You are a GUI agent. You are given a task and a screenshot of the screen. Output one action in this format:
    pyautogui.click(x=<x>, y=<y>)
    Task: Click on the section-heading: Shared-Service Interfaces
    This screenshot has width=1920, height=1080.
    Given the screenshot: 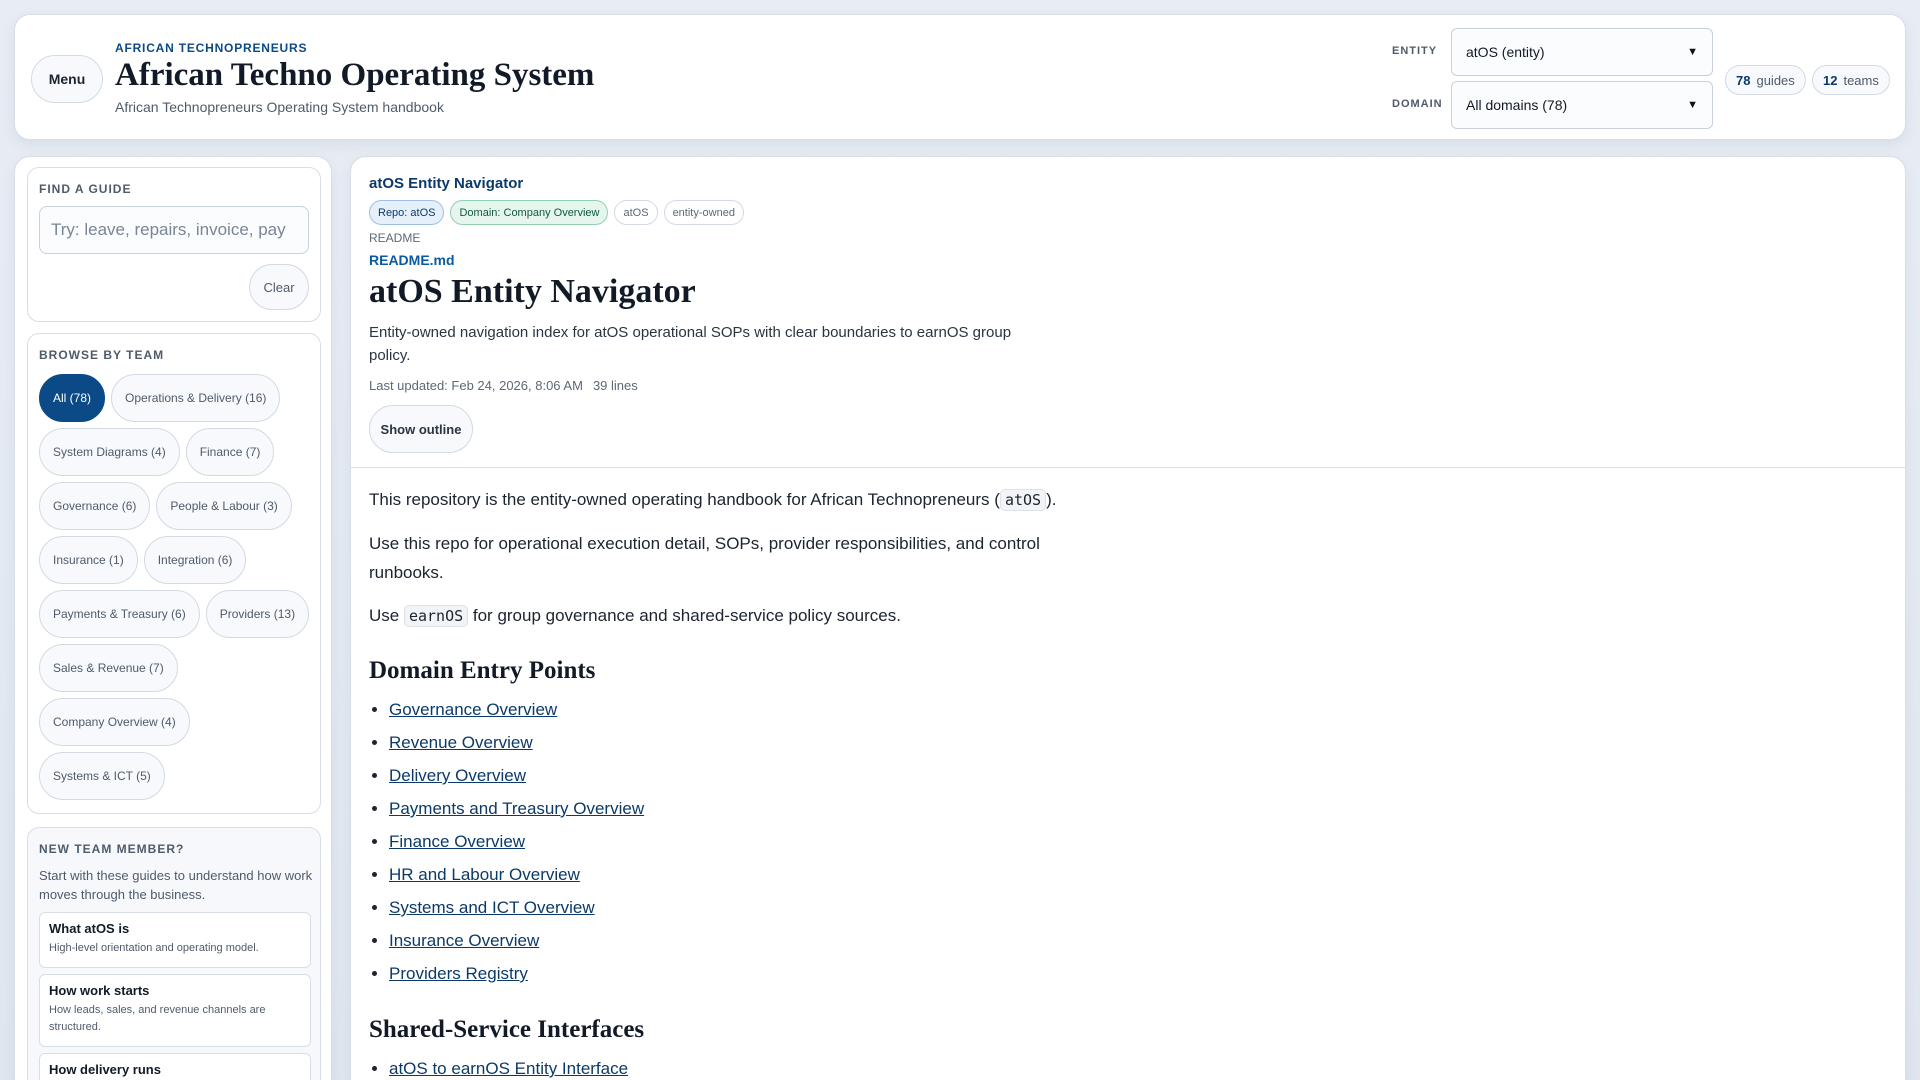 What is the action you would take?
    pyautogui.click(x=507, y=1029)
    